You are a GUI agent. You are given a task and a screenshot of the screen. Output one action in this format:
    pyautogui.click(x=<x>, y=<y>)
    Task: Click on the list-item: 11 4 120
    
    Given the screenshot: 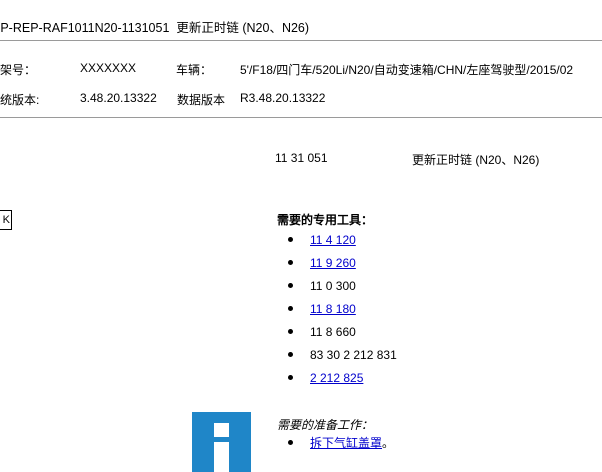 What is the action you would take?
    pyautogui.click(x=341, y=243)
    